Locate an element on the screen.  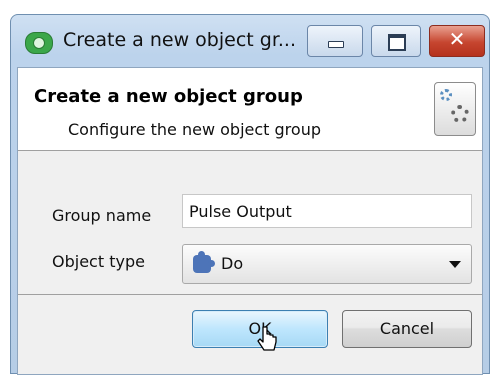
puzzle-piece-icon is located at coordinates (204, 262).